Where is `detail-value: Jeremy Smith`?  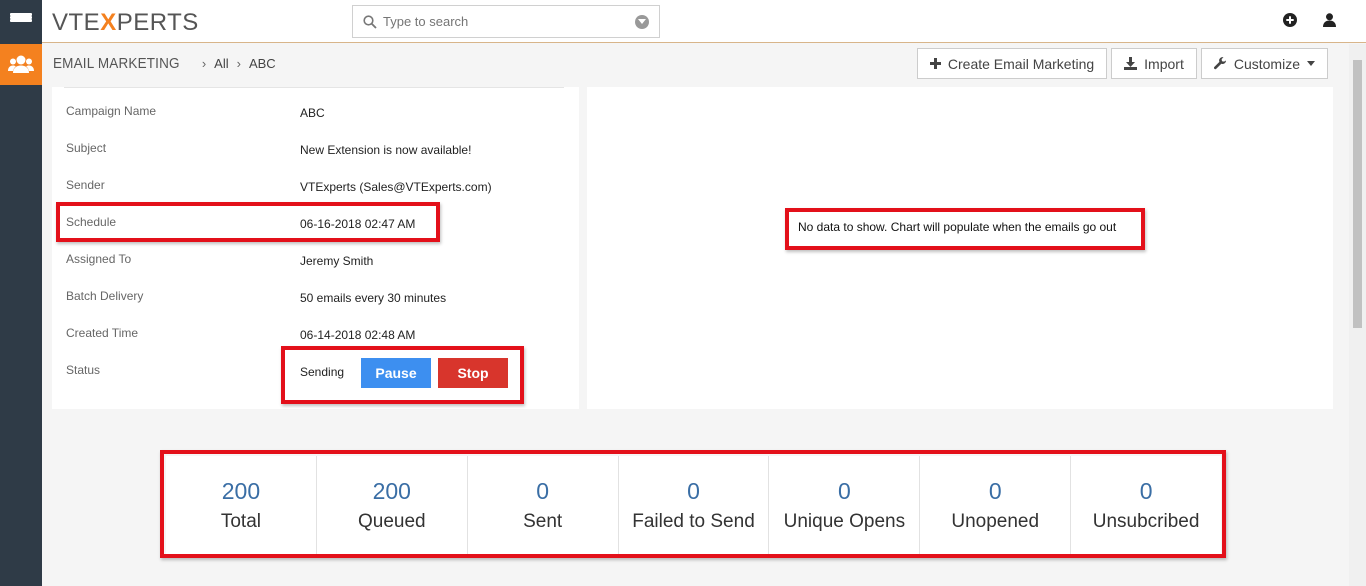
detail-value: Jeremy Smith is located at coordinates (337, 261).